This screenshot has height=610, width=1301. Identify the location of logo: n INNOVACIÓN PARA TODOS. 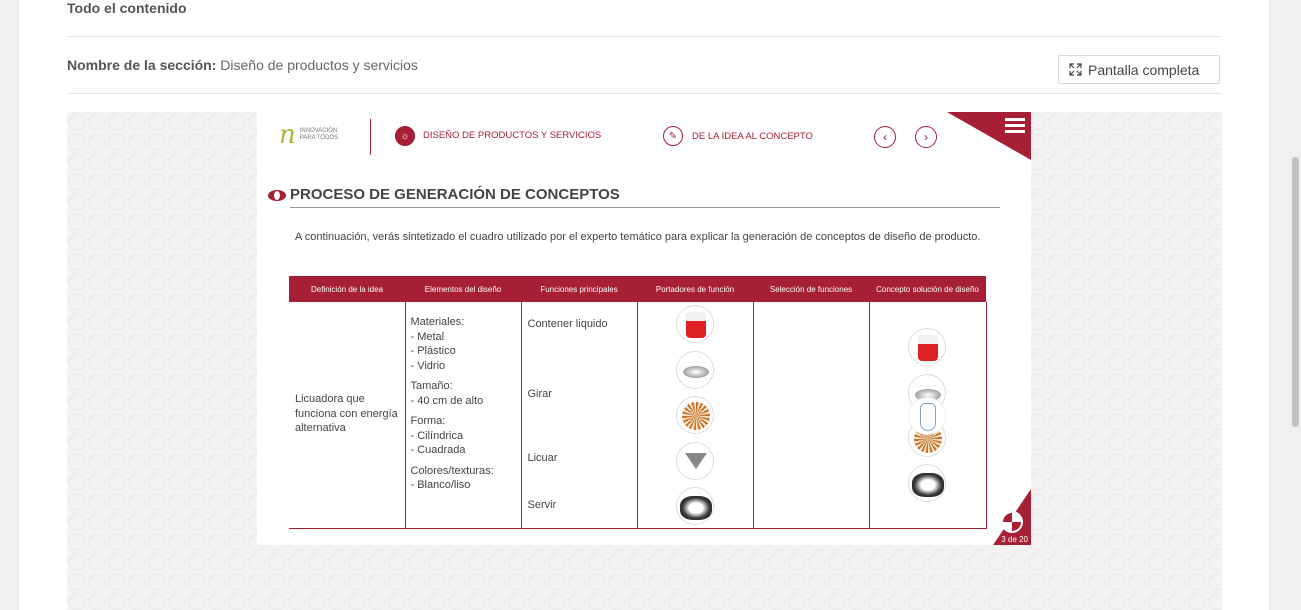
(308, 135).